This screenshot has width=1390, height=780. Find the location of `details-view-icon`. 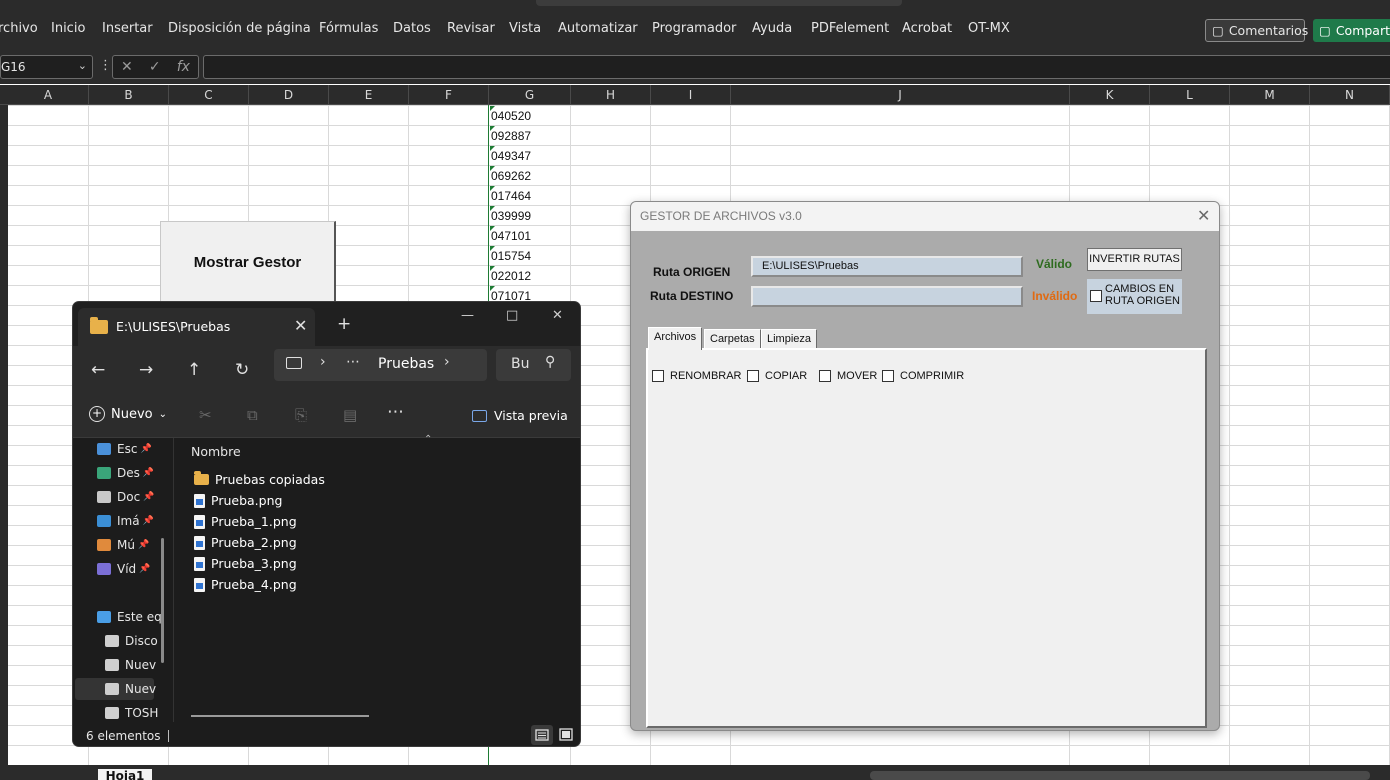

details-view-icon is located at coordinates (542, 735).